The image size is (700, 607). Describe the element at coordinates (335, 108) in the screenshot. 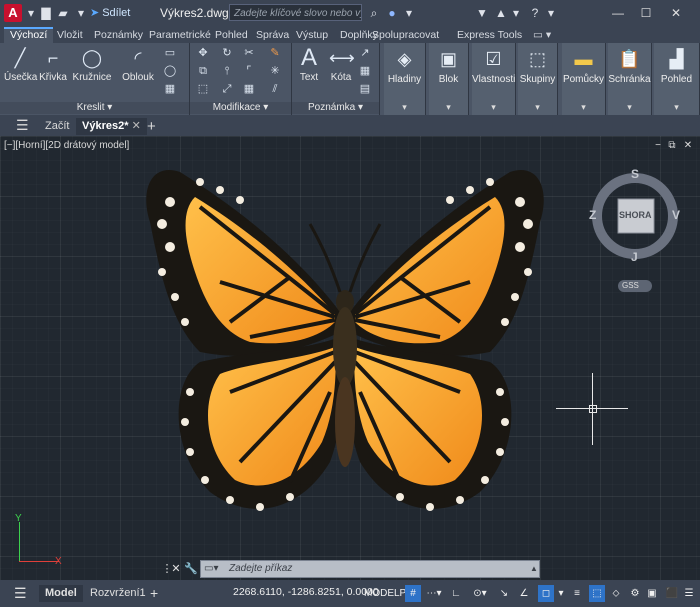

I see `annotation-panel-title: Poznámka ▾` at that location.